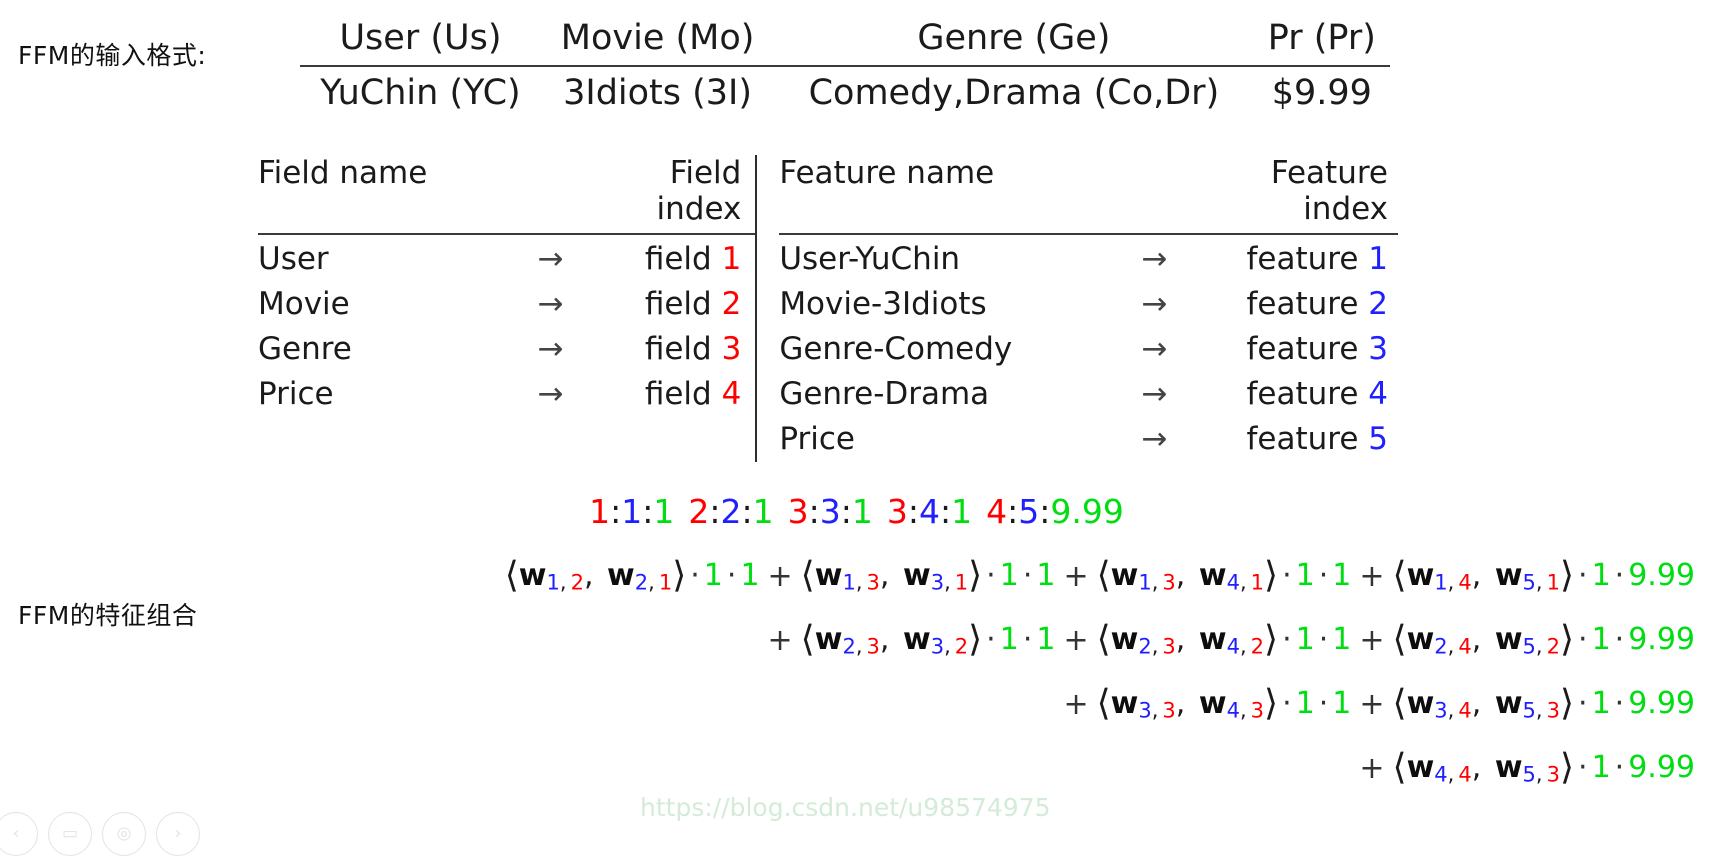 Image resolution: width=1713 pixels, height=856 pixels. What do you see at coordinates (699, 191) in the screenshot?
I see `column-header-field-index: Field index` at bounding box center [699, 191].